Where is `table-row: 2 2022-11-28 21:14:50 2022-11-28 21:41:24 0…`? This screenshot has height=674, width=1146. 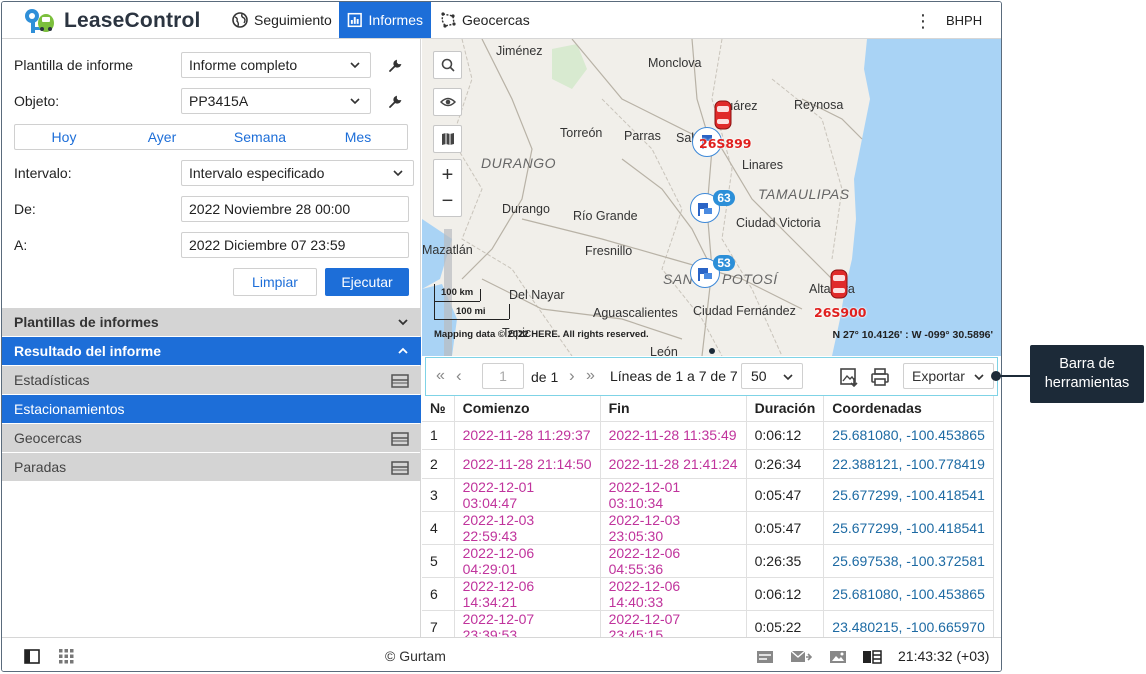
table-row: 2 2022-11-28 21:14:50 2022-11-28 21:41:24 0… is located at coordinates (708, 464).